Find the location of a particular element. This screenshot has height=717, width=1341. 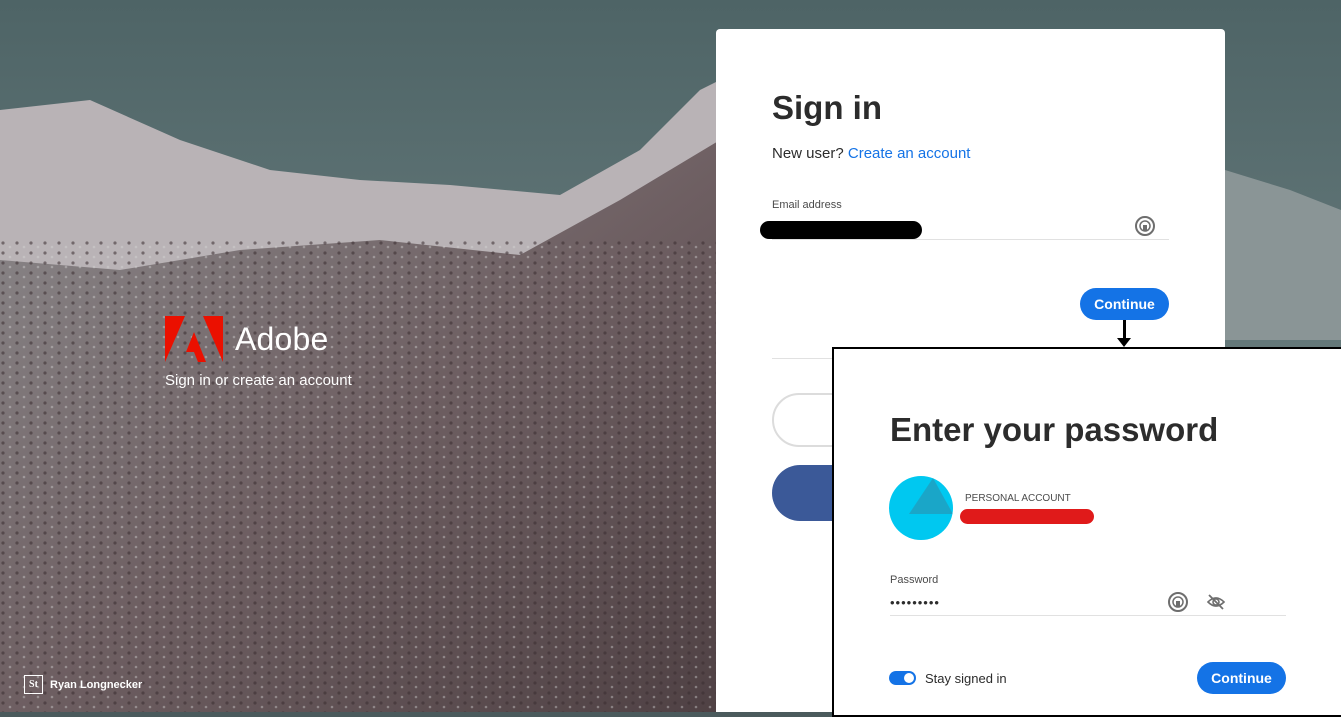

stay-signed-in-toggle is located at coordinates (902, 678).